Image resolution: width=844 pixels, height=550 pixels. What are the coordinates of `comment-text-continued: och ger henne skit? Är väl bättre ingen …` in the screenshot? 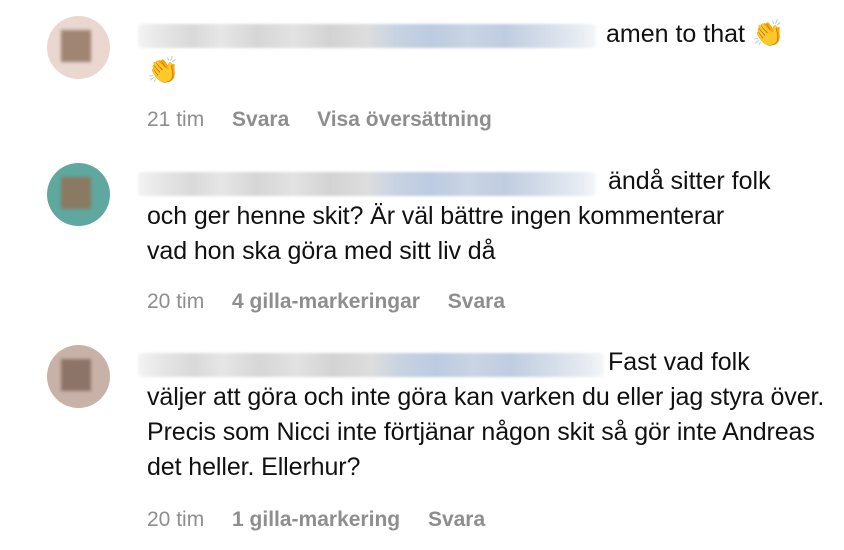 It's located at (436, 233).